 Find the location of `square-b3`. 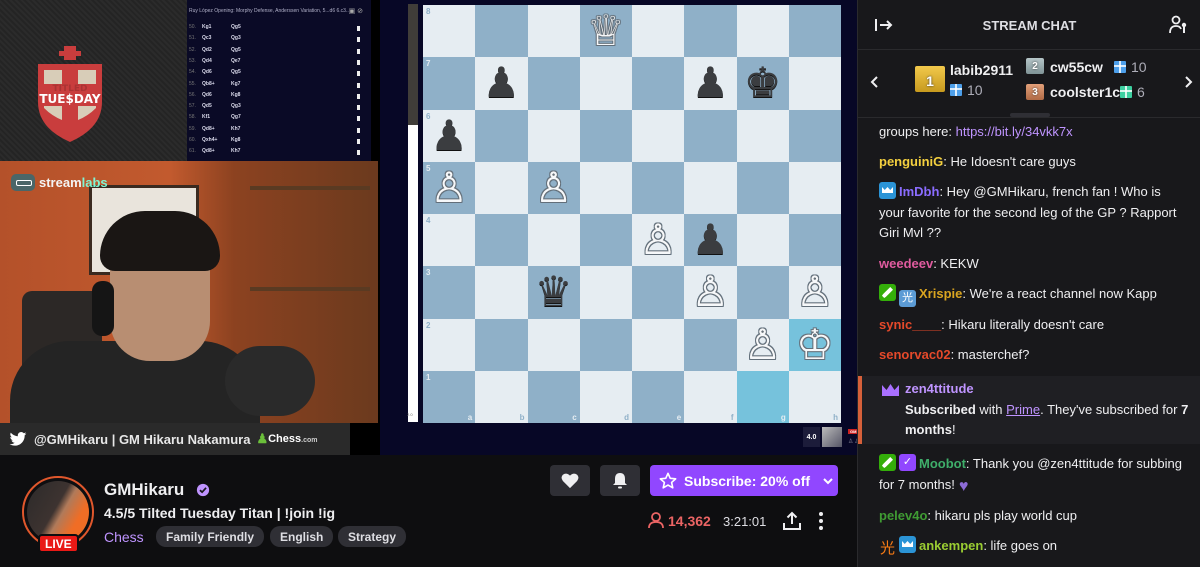

square-b3 is located at coordinates (501, 292).